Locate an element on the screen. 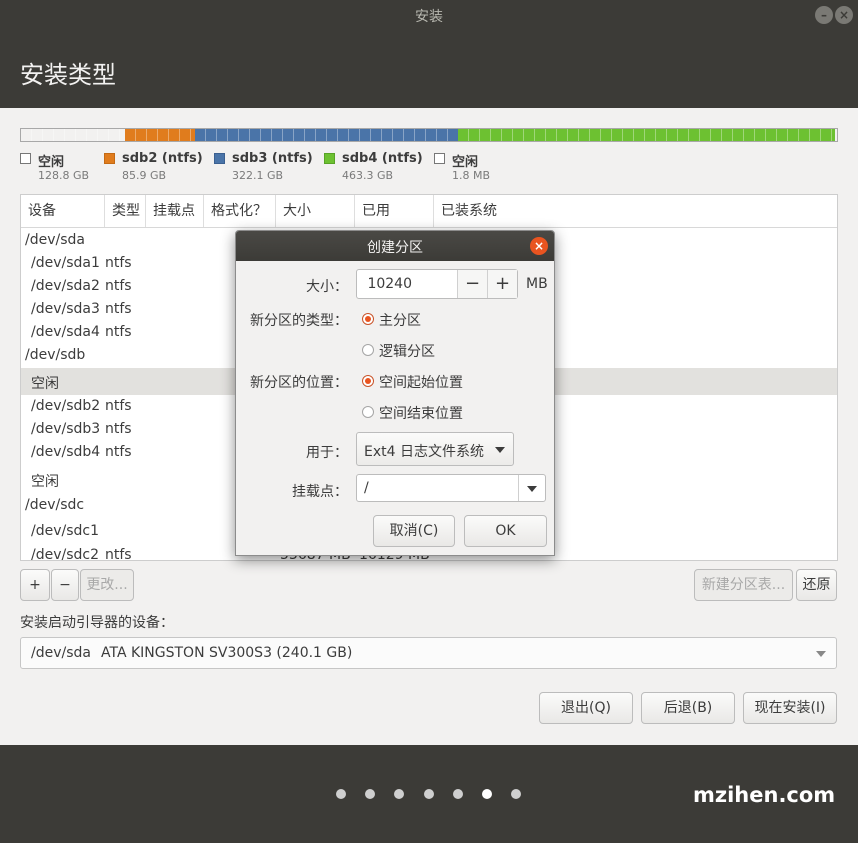 This screenshot has width=858, height=843. size-value: 10240 is located at coordinates (389, 284).